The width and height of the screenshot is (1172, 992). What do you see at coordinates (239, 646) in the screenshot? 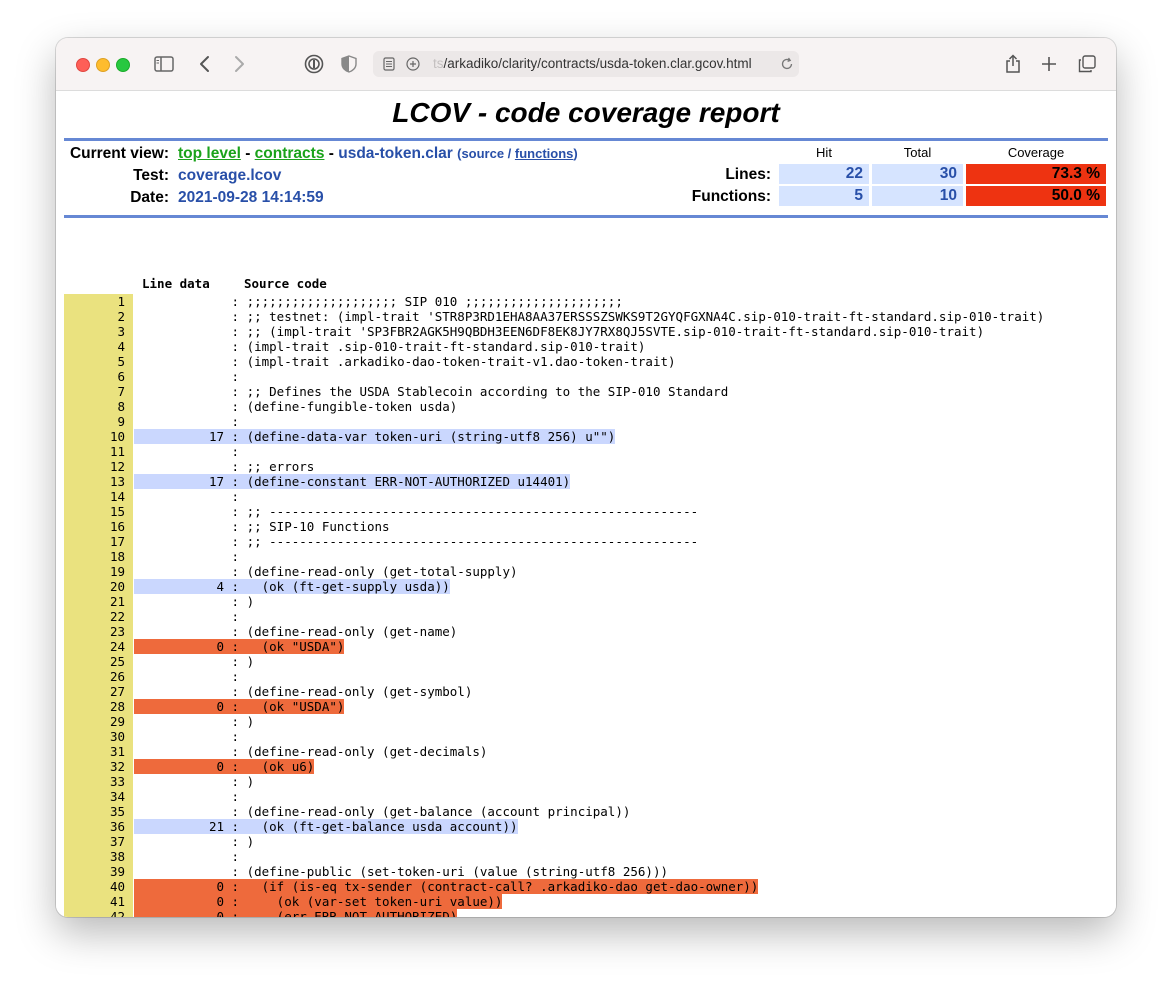
I see `line-content: 0 : (ok "USDA")` at bounding box center [239, 646].